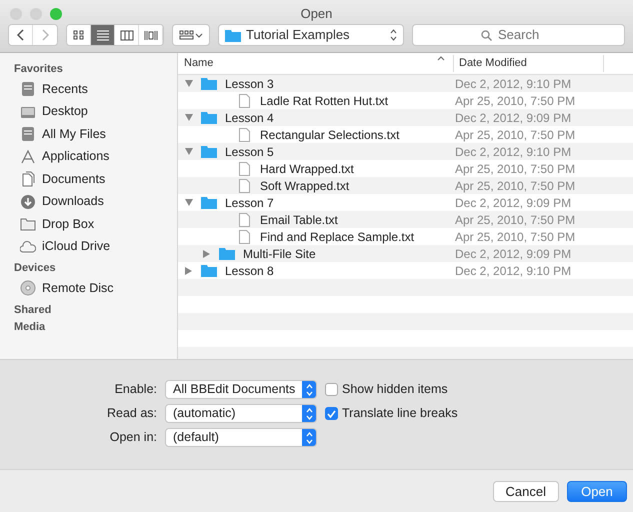 Image resolution: width=633 pixels, height=512 pixels. I want to click on cancel-button: Cancel, so click(525, 491).